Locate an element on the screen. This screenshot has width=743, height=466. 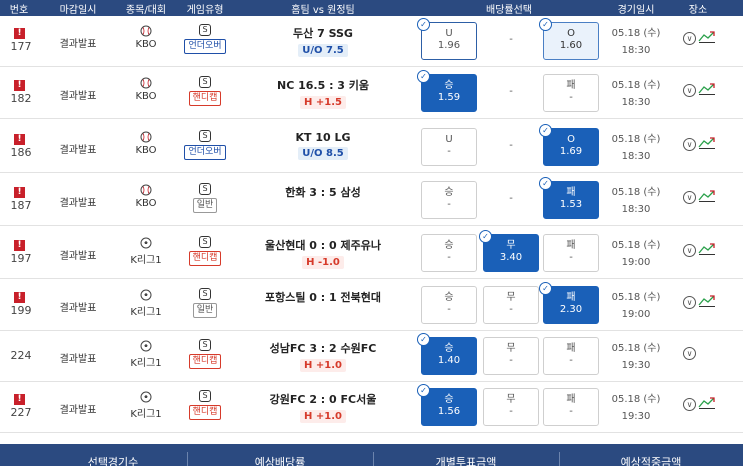
game-type-tag: 핸디캡 is located at coordinates (205, 258).